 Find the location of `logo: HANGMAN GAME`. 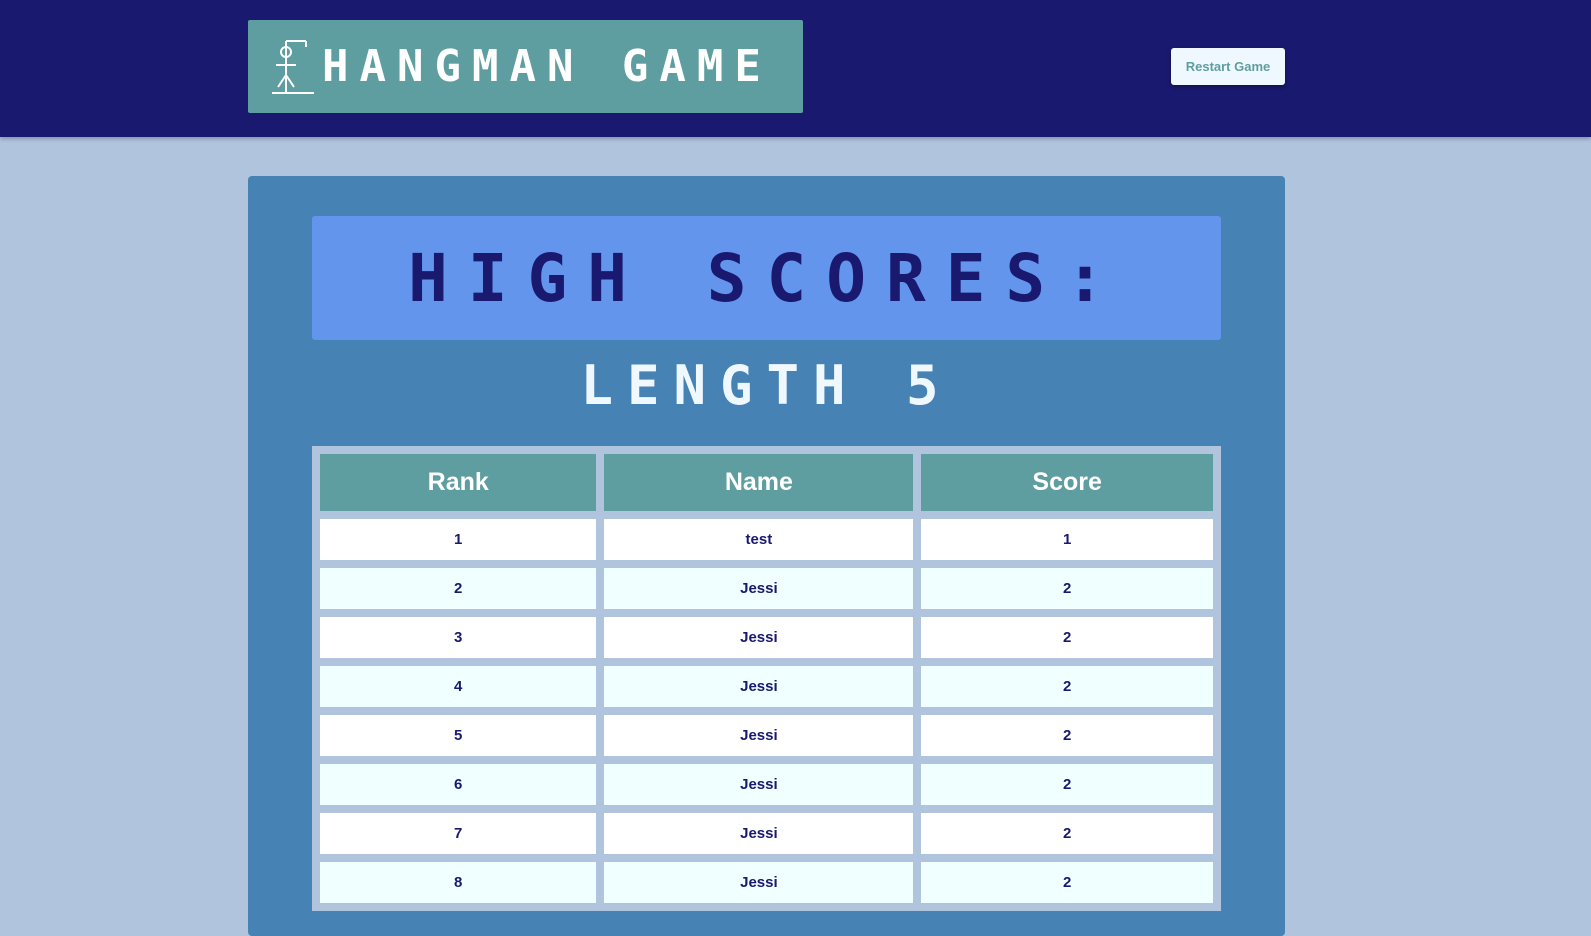

logo: HANGMAN GAME is located at coordinates (525, 66).